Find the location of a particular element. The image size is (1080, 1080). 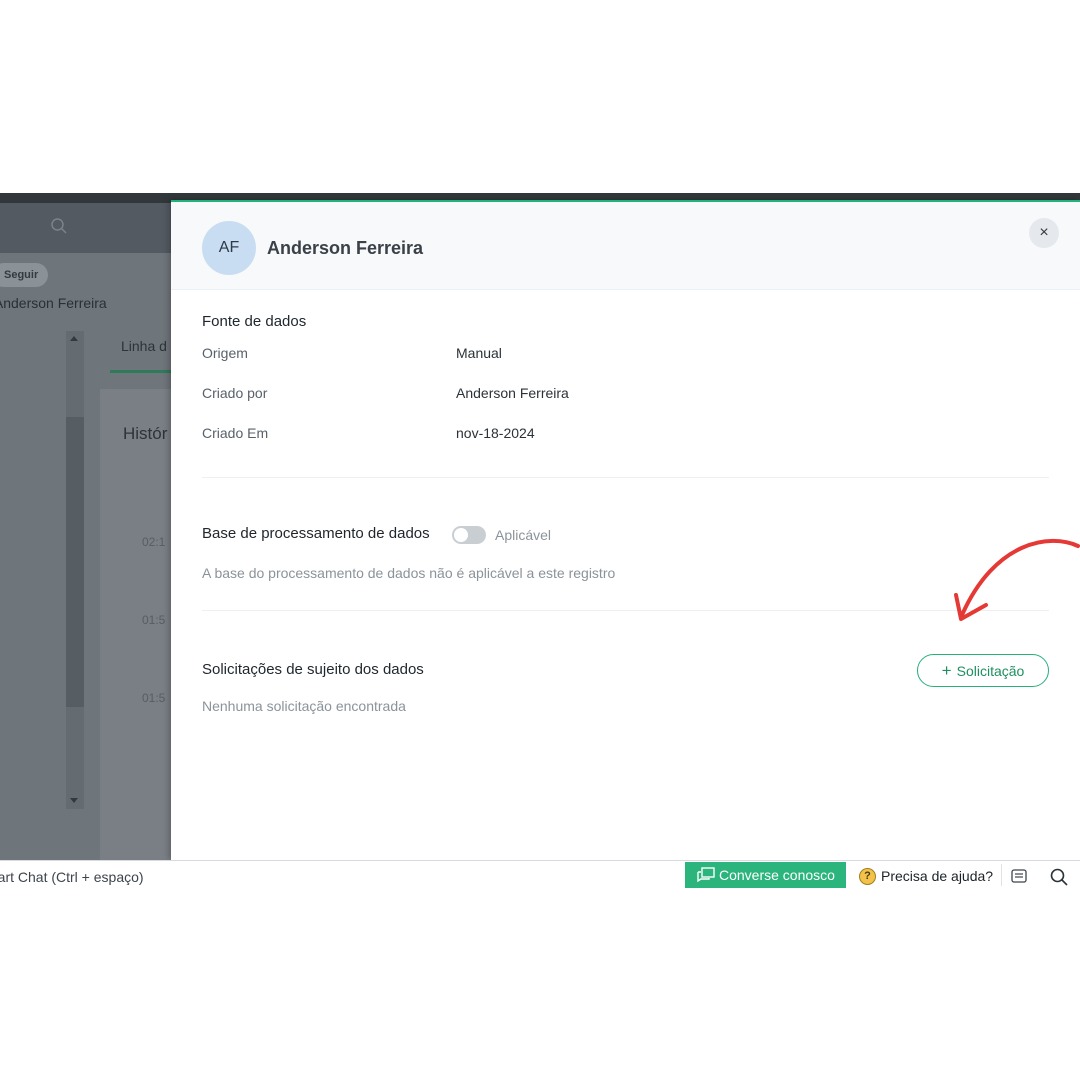

created-at-value: nov-18-2024 is located at coordinates (495, 433).